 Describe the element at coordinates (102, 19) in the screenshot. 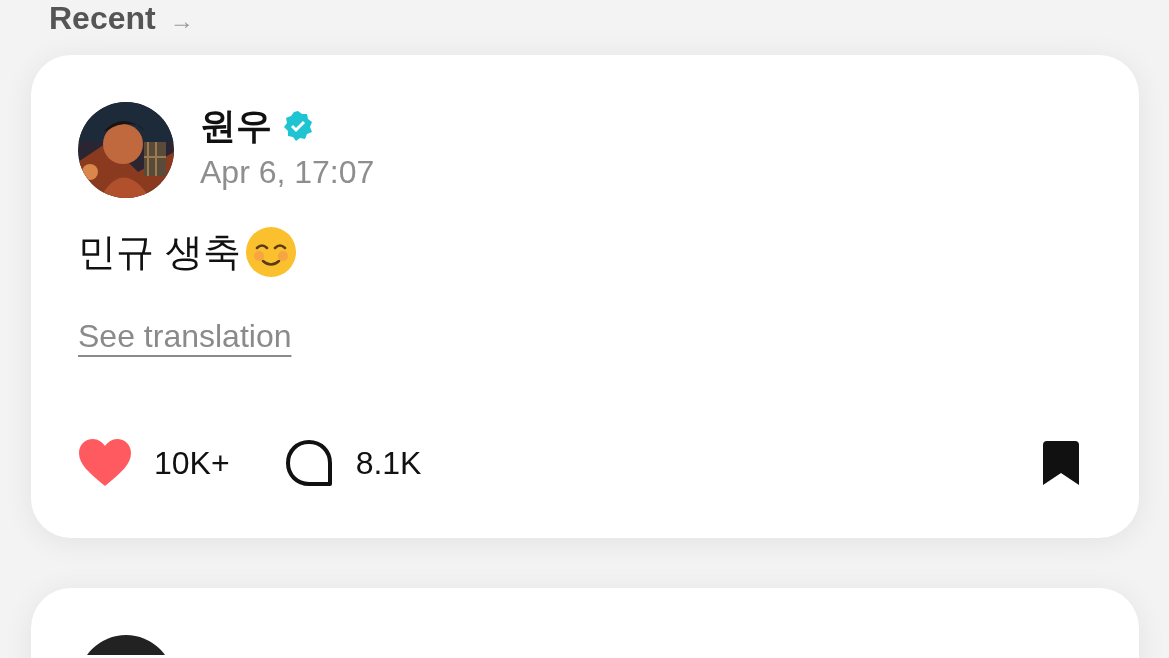

I see `section-title: Recent` at that location.